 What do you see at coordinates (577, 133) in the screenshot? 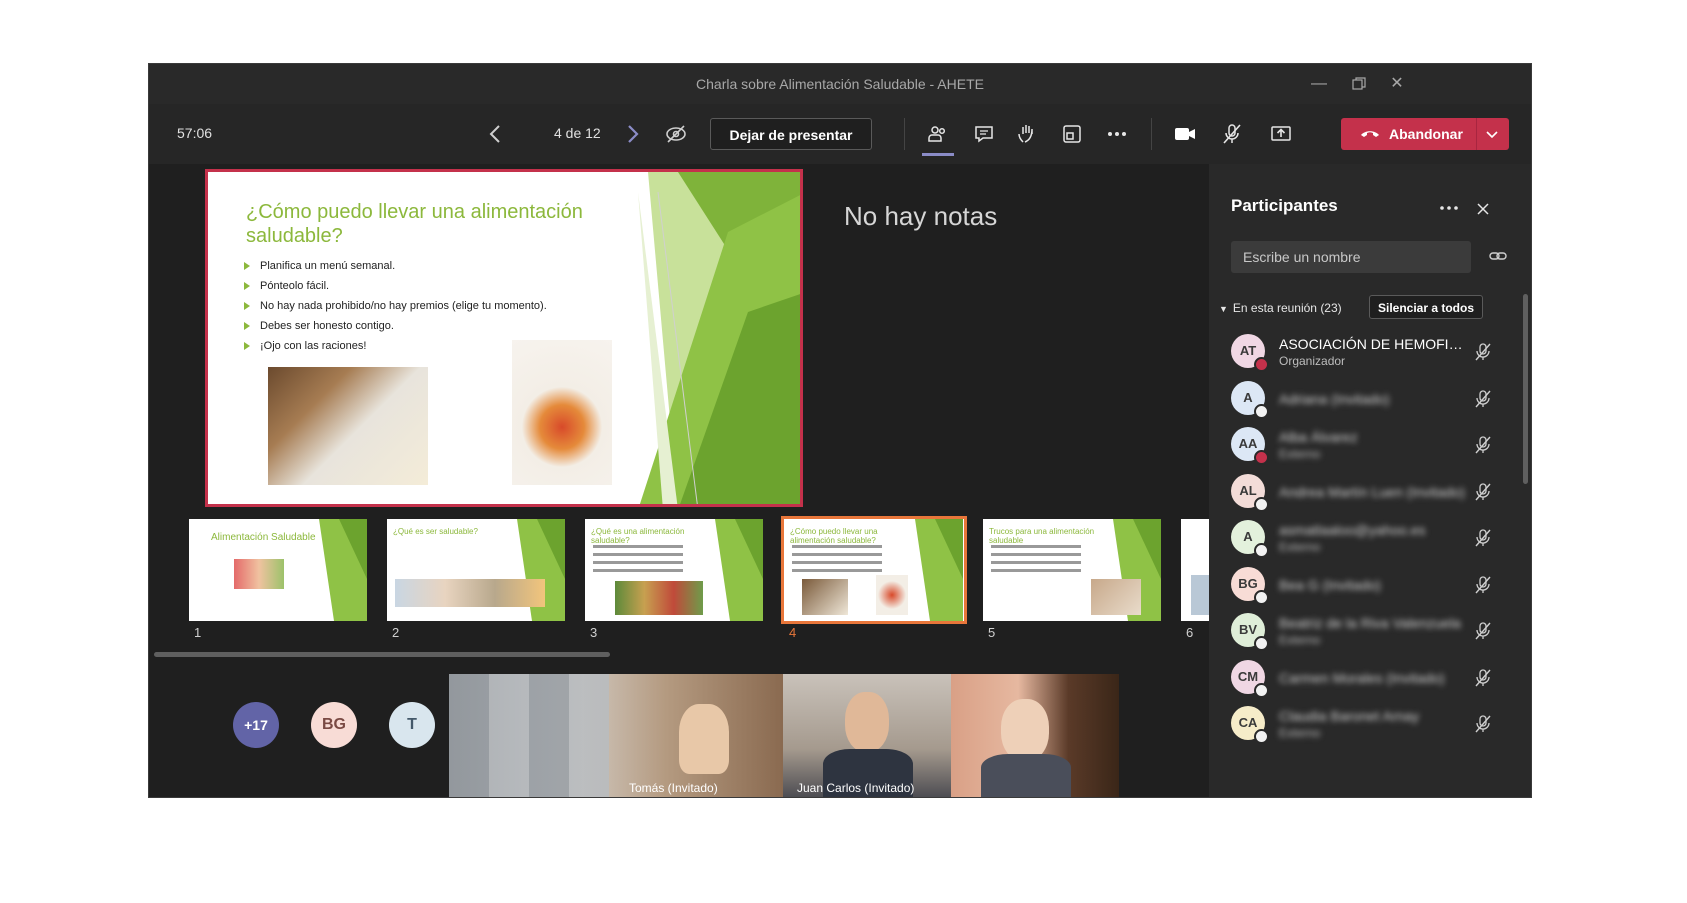
I see `slide-counter: 4 de 12` at bounding box center [577, 133].